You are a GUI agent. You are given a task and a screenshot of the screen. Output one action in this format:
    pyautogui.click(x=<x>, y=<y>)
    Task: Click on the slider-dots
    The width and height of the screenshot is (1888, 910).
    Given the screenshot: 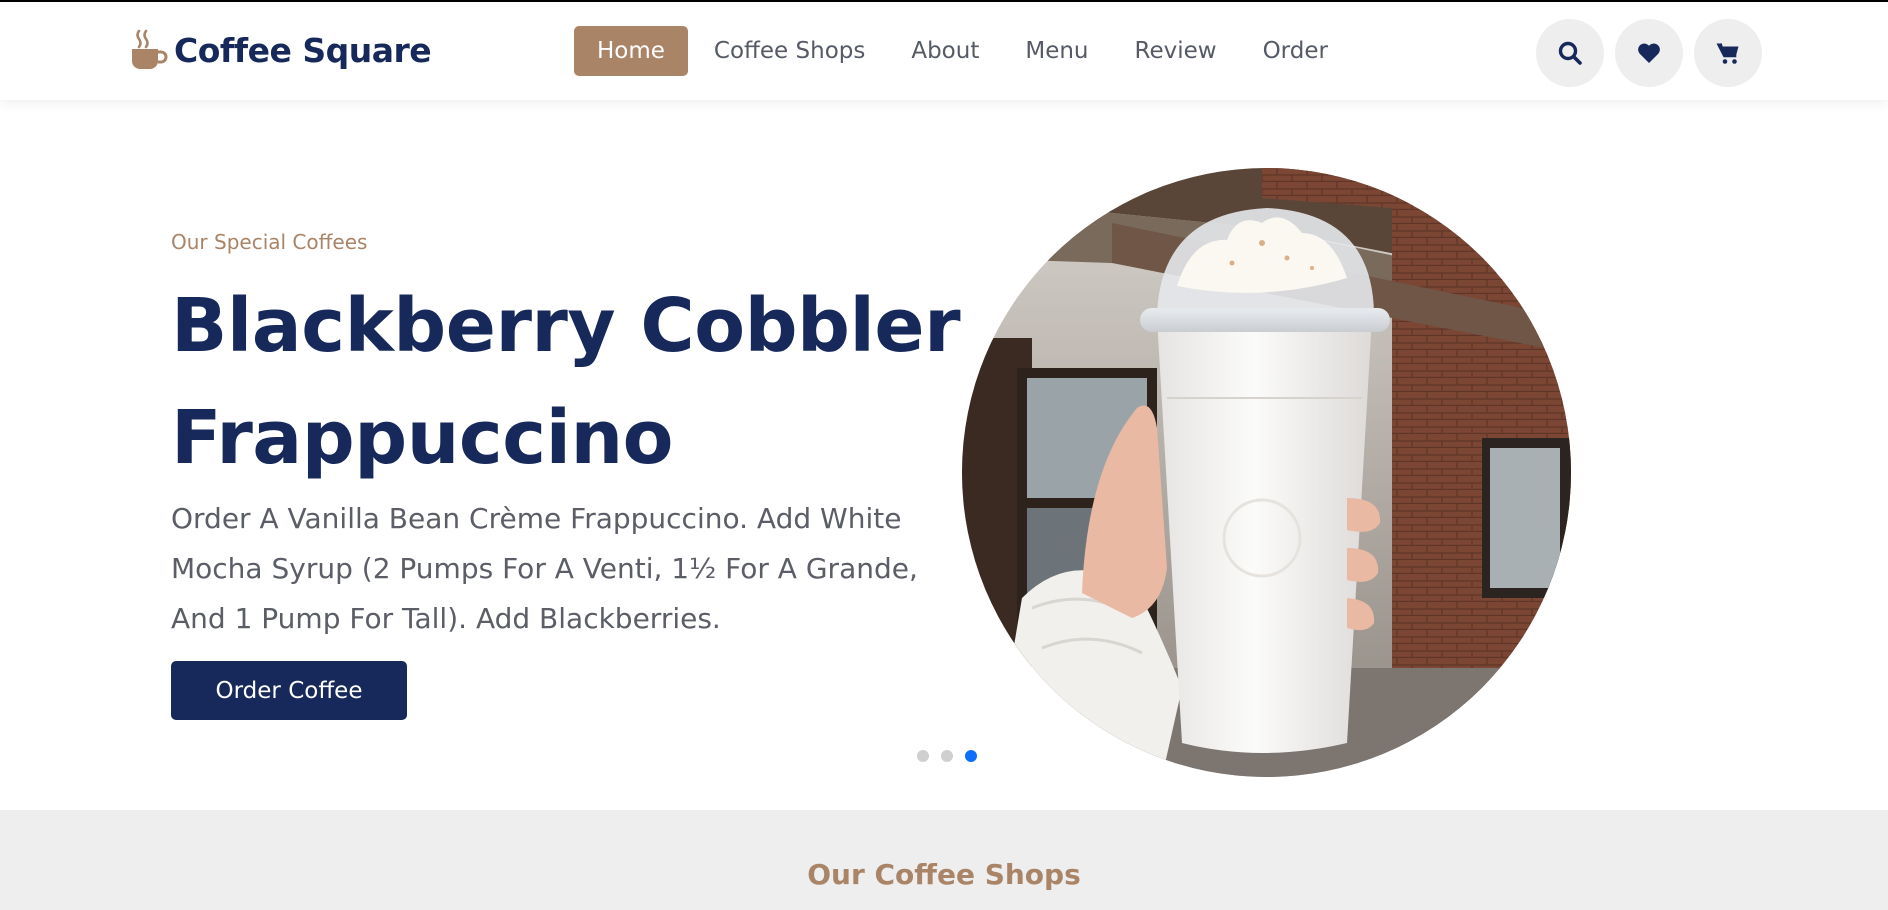 What is the action you would take?
    pyautogui.click(x=947, y=756)
    